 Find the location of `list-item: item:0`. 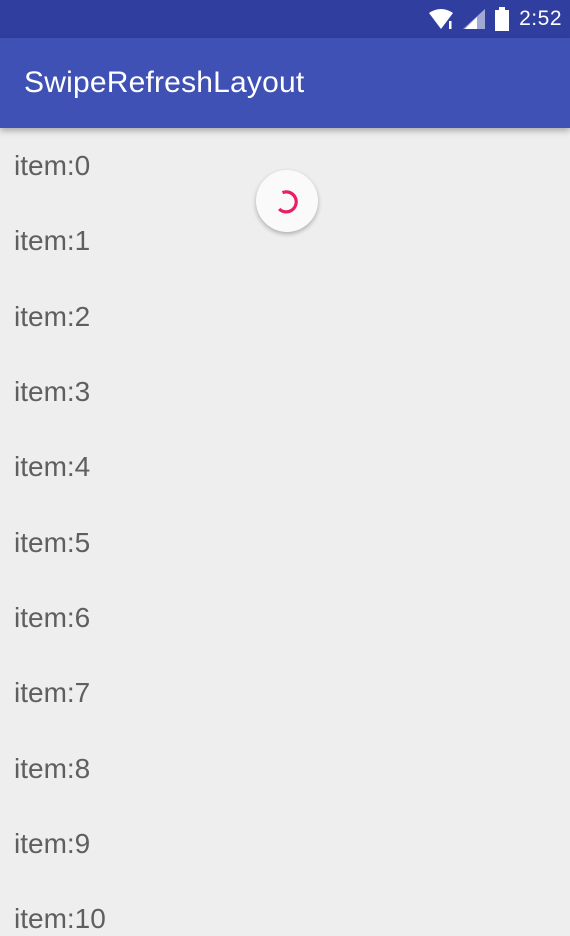

list-item: item:0 is located at coordinates (52, 166).